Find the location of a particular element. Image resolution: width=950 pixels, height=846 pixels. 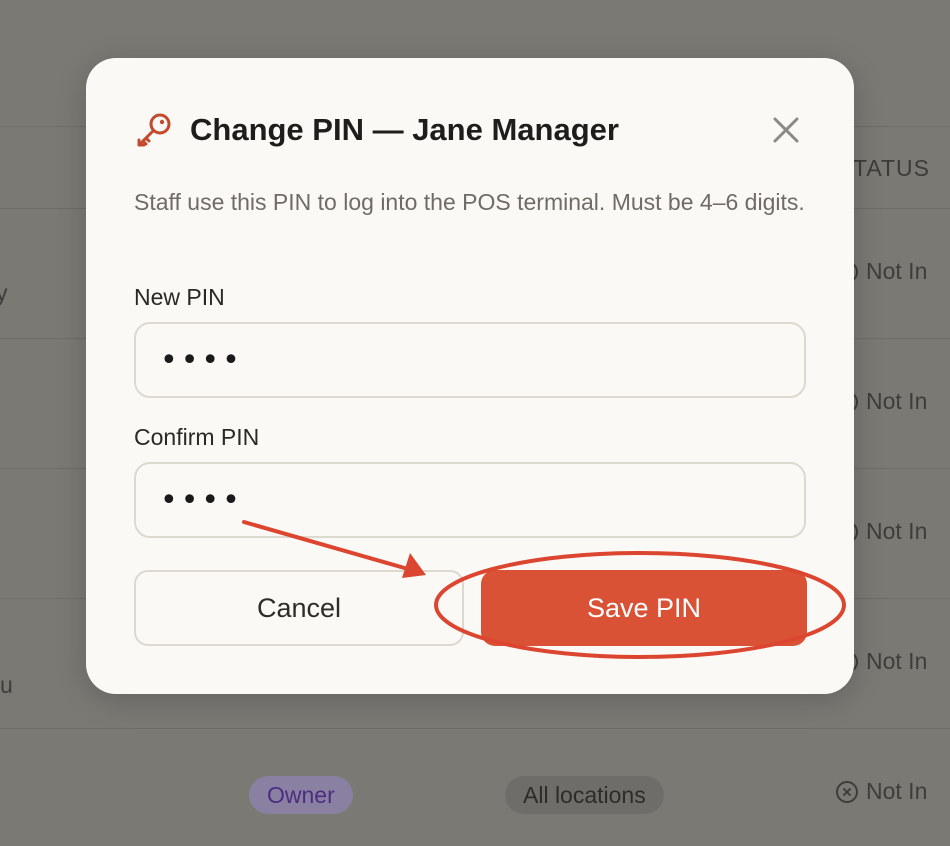

bg-row-text: y is located at coordinates (4, 293).